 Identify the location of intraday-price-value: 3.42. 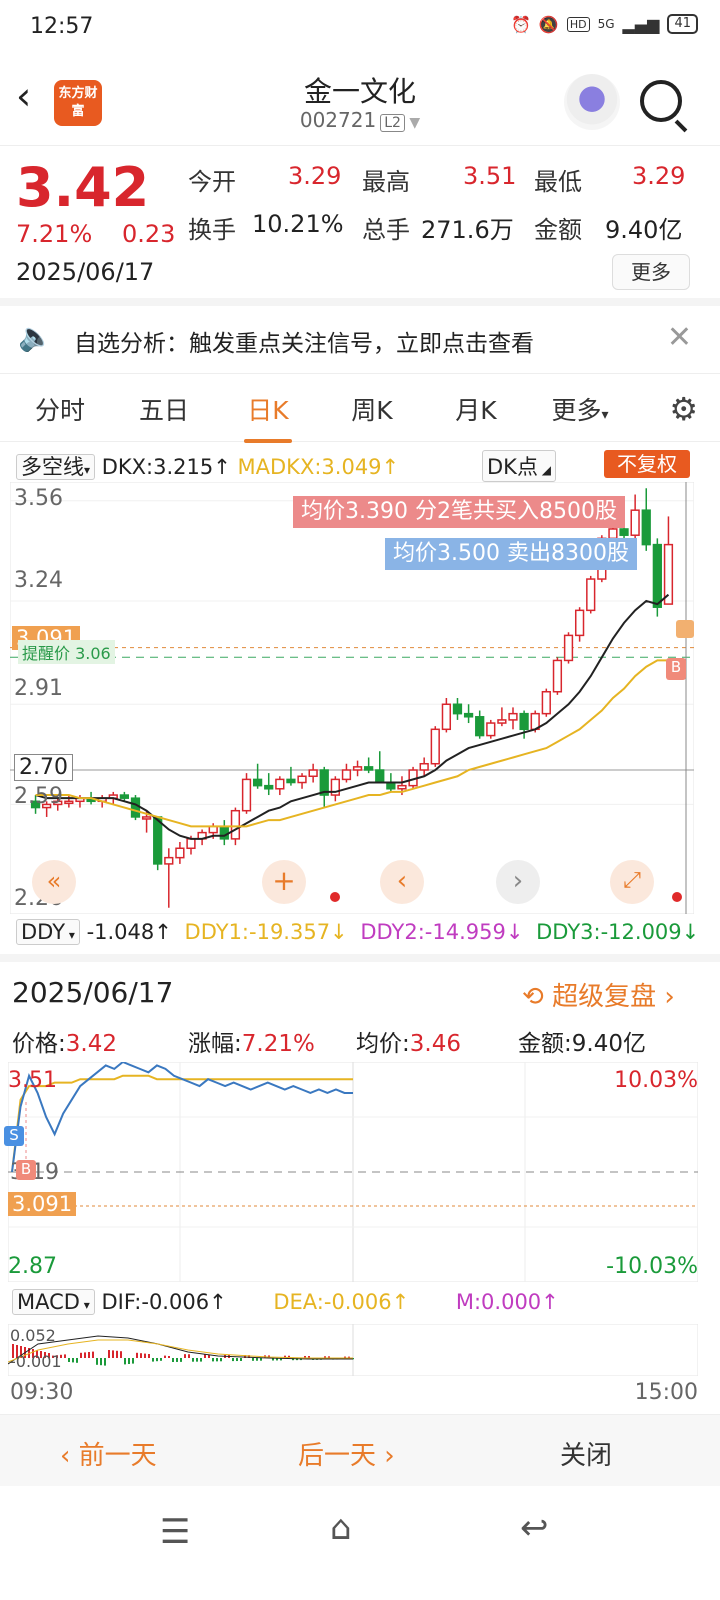
(91, 1044).